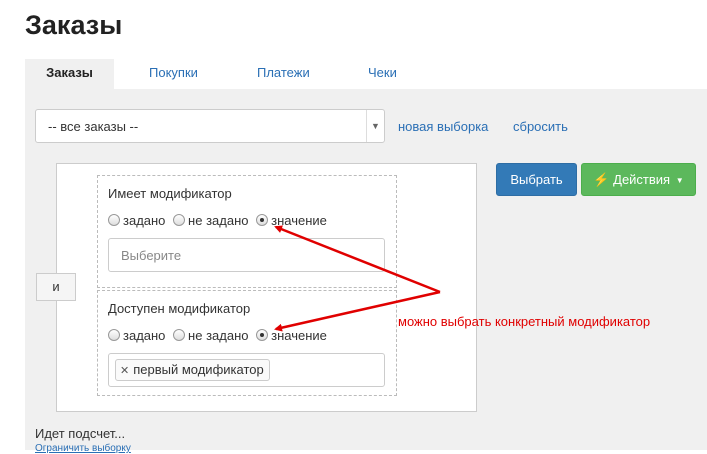  I want to click on annotation-arrows, so click(357, 278).